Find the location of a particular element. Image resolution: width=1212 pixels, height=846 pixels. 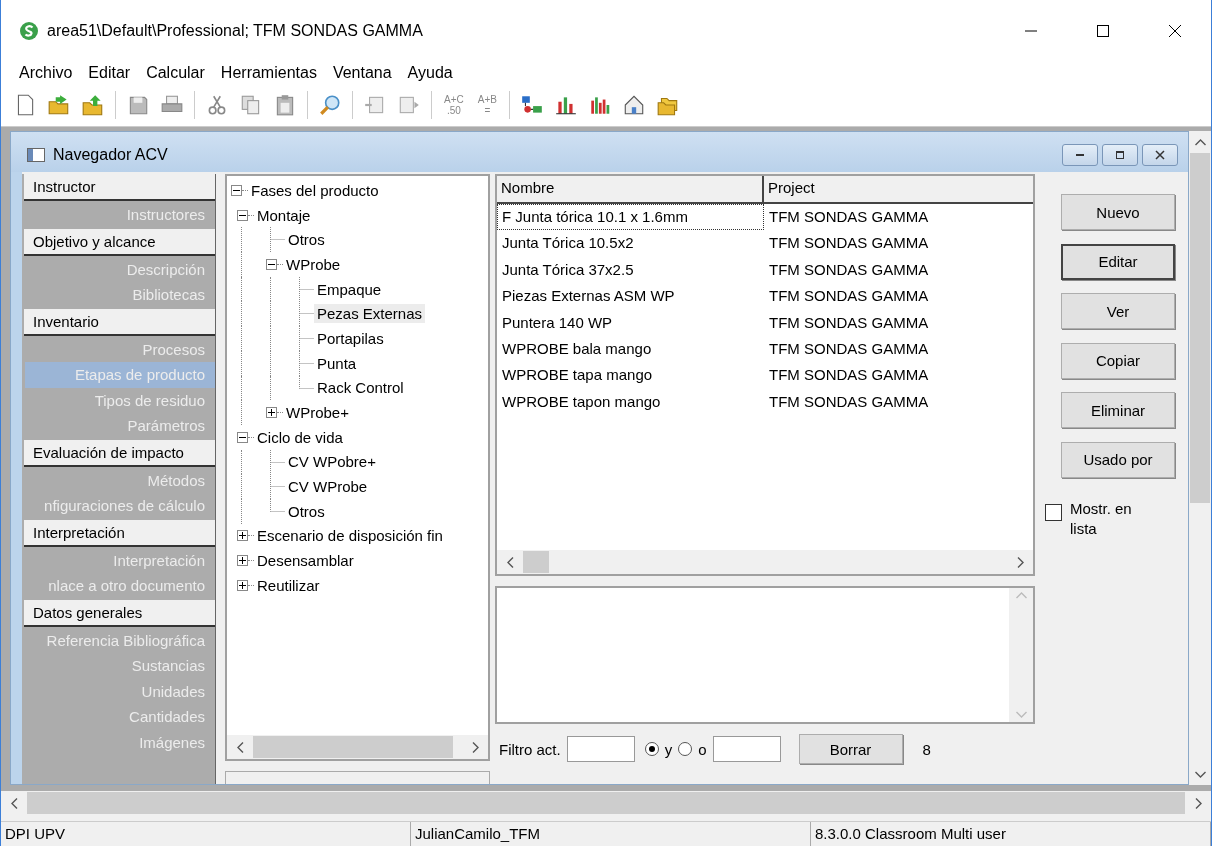

tree-item: Pezas Externas is located at coordinates (370, 314).